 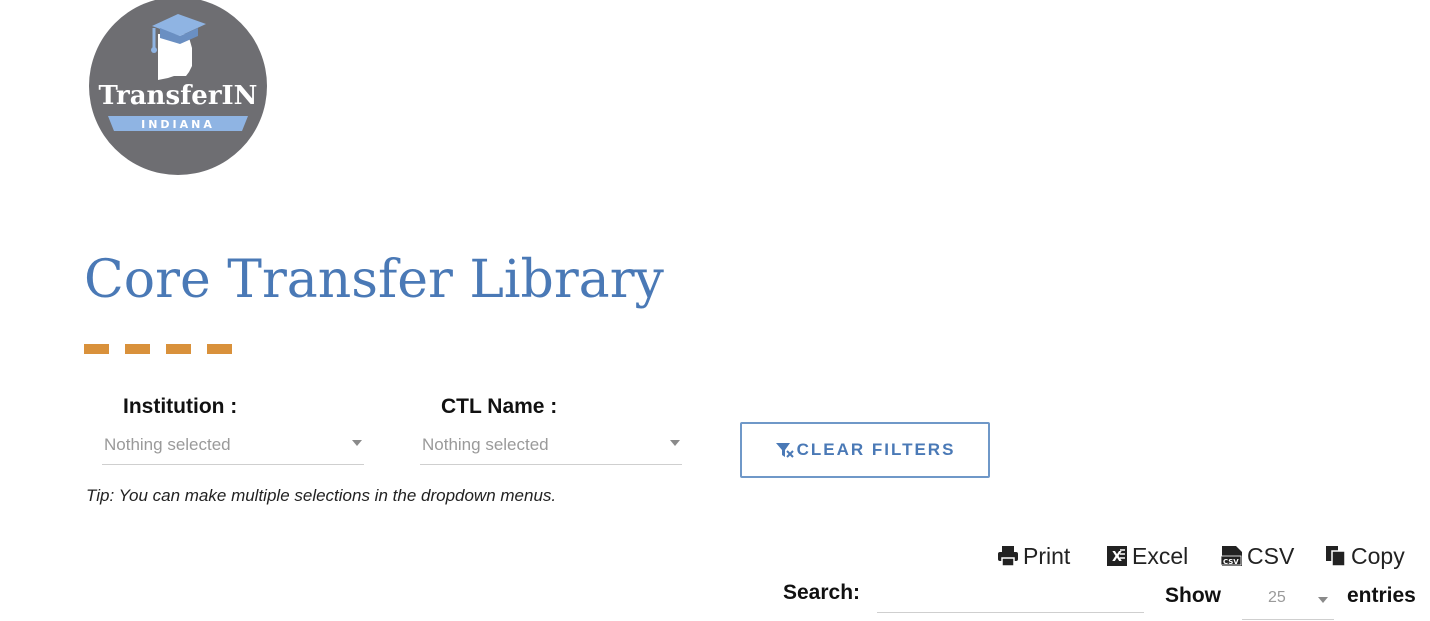 I want to click on printer-icon, so click(x=1008, y=556).